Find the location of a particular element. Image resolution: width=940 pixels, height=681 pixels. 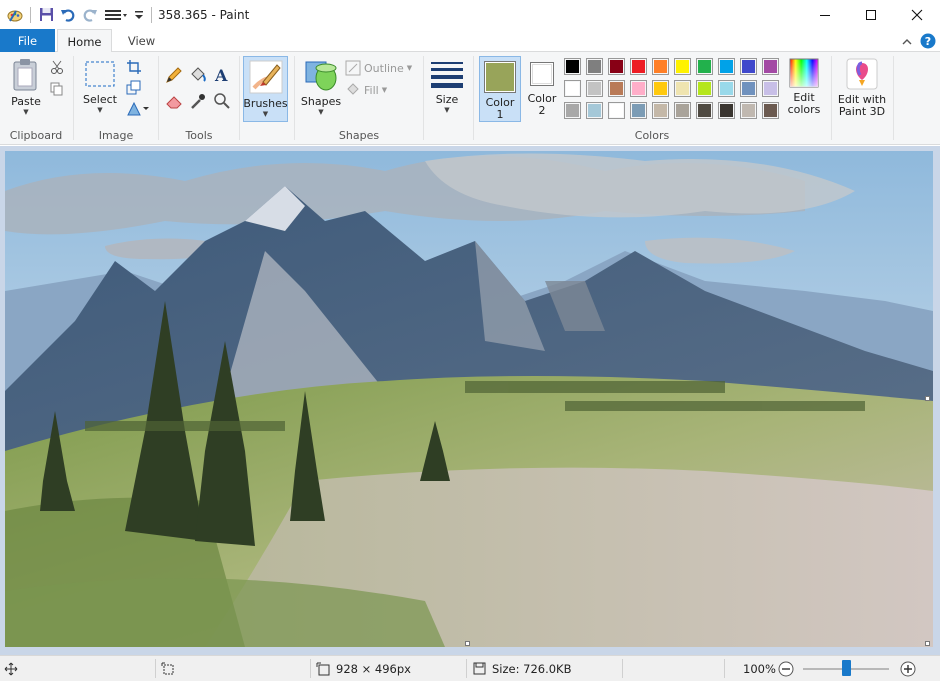

size-icon is located at coordinates (447, 75).